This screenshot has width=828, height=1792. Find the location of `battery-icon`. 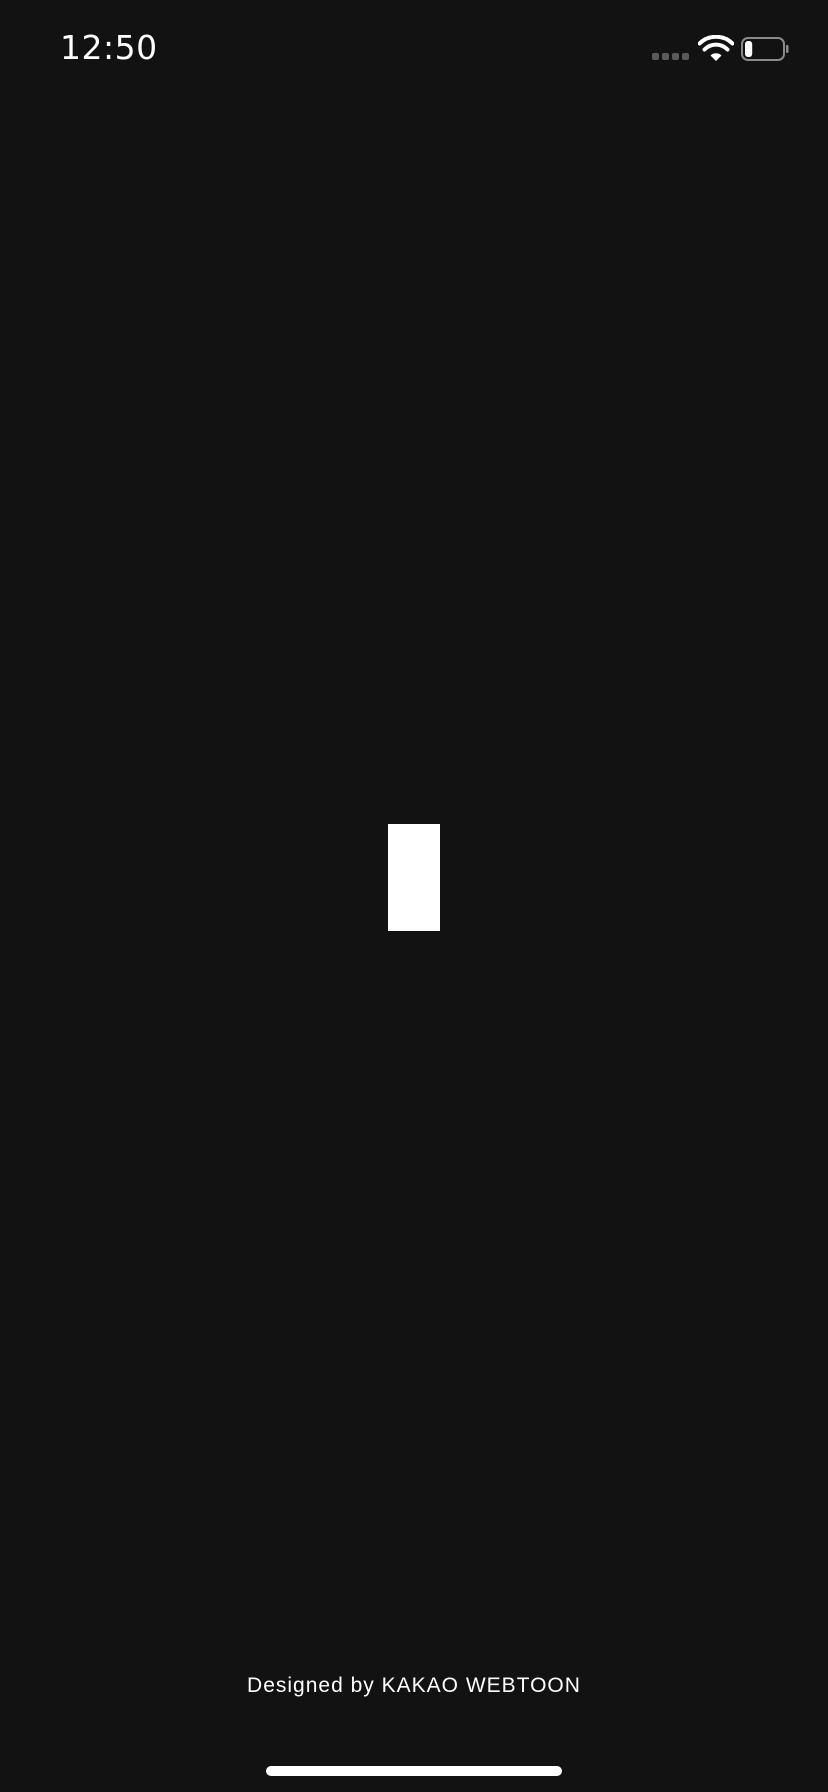

battery-icon is located at coordinates (765, 49).